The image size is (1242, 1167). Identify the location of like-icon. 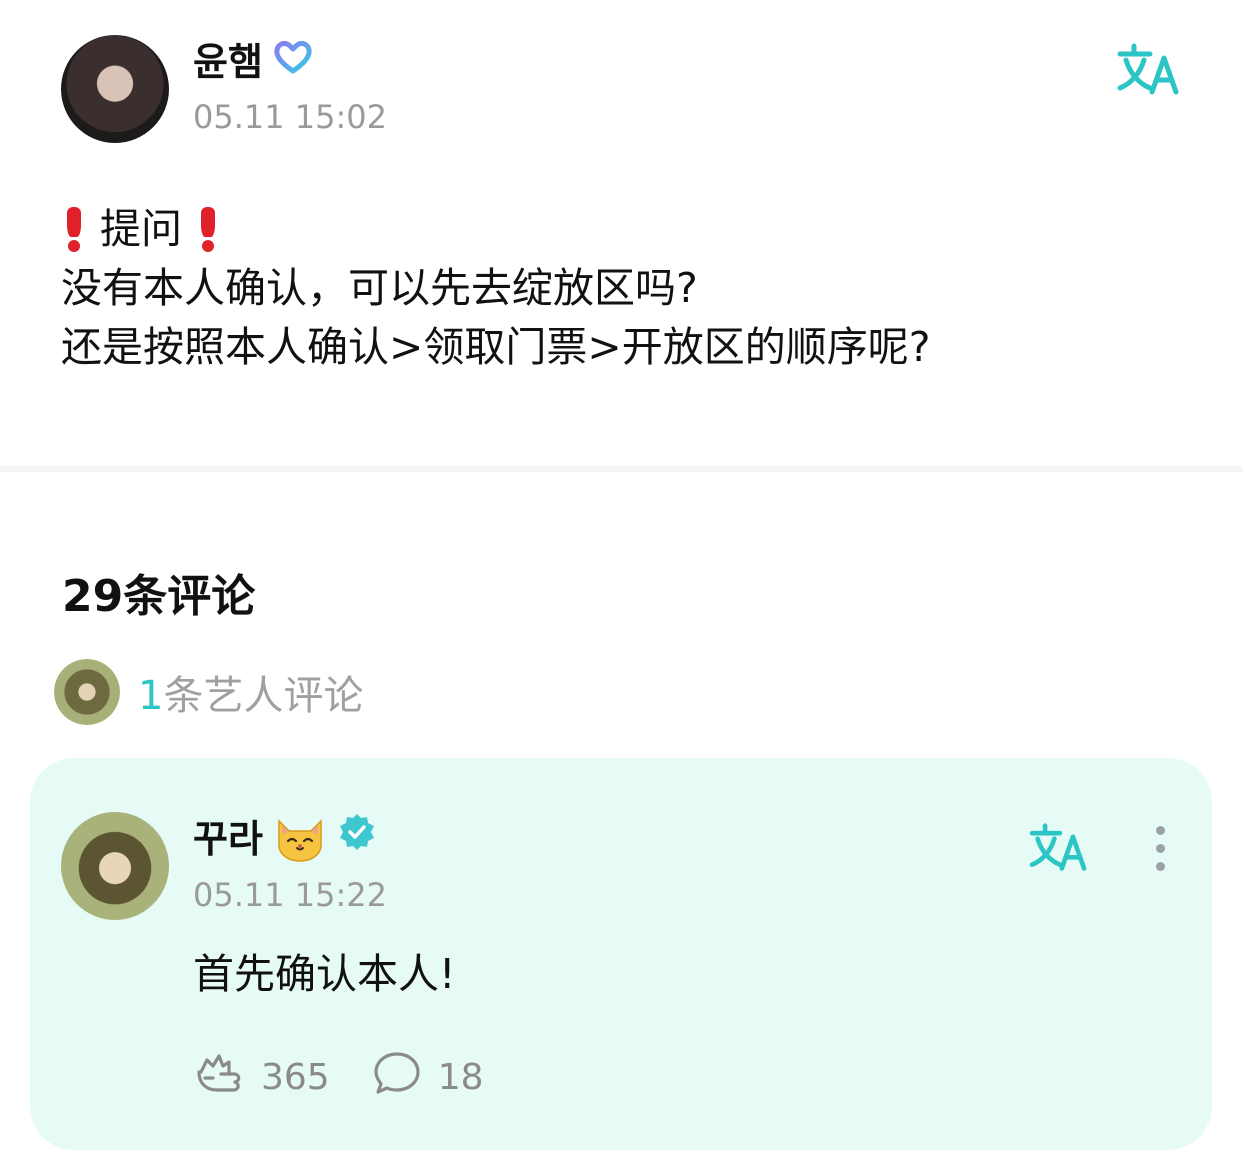
(219, 1077).